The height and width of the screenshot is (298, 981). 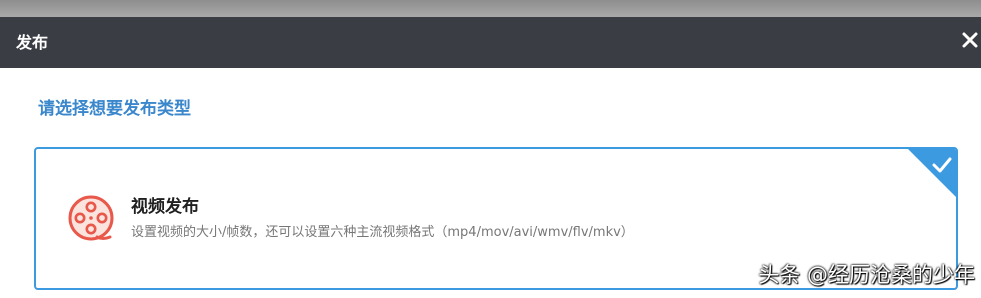 What do you see at coordinates (970, 40) in the screenshot?
I see `close-icon` at bounding box center [970, 40].